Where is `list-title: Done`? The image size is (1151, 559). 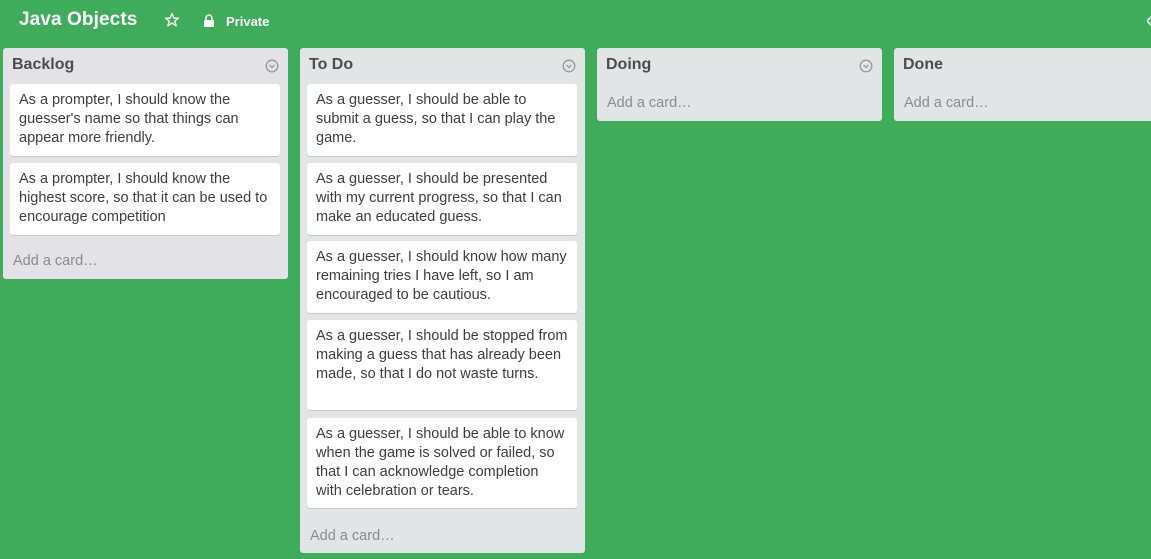
list-title: Done is located at coordinates (923, 65).